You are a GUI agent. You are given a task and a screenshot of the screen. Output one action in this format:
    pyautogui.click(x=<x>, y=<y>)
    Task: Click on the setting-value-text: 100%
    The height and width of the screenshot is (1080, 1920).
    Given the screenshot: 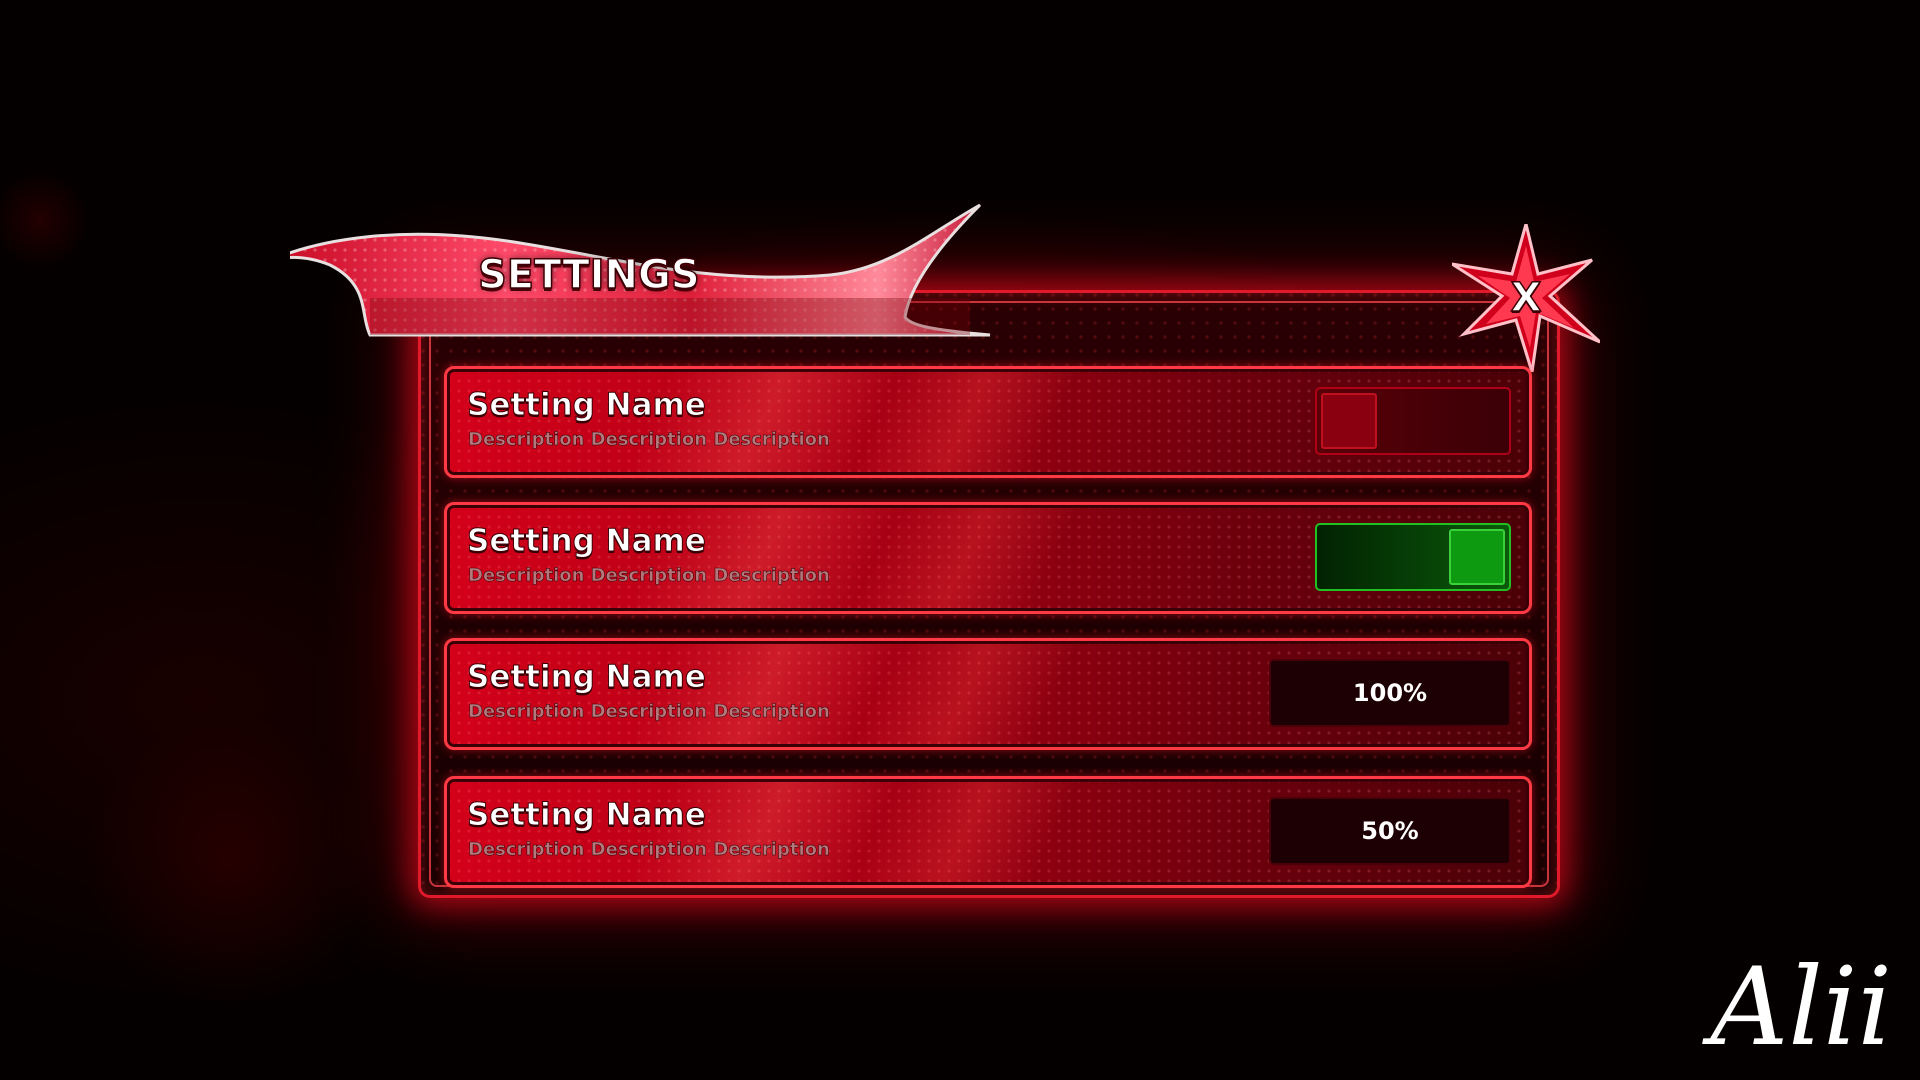 What is the action you would take?
    pyautogui.click(x=1390, y=693)
    